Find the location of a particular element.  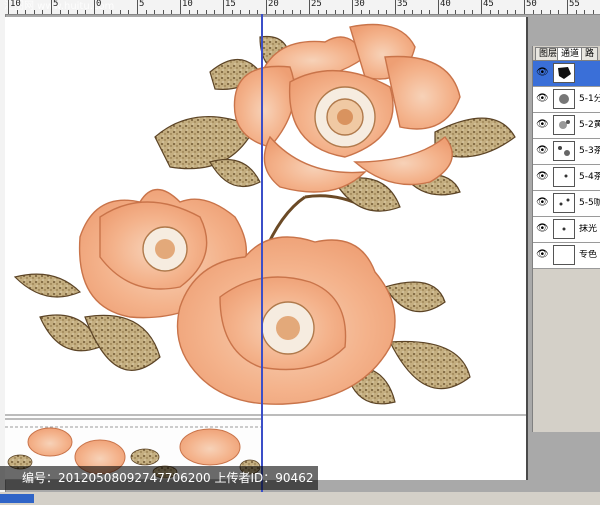

ruler-label: 10 is located at coordinates (15, 4).